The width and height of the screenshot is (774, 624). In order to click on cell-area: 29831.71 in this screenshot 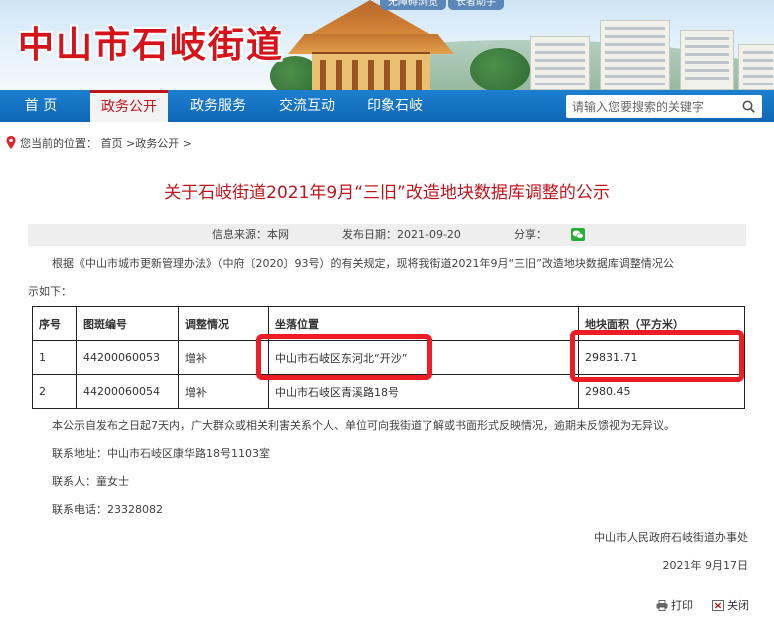, I will do `click(661, 357)`.